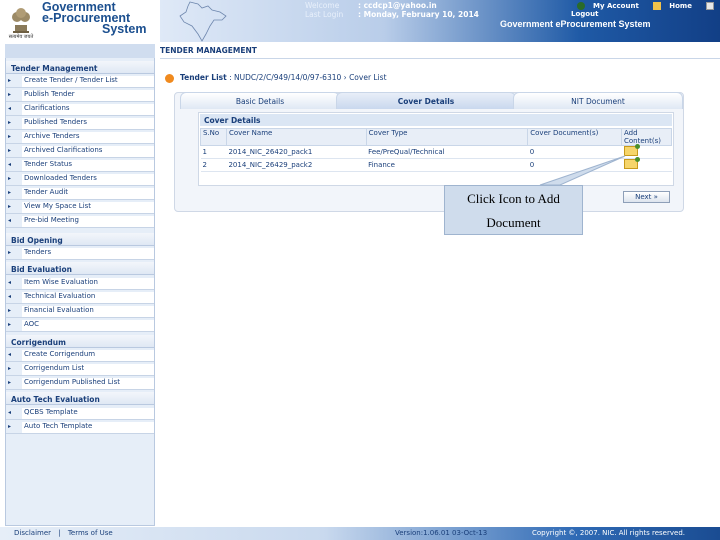  I want to click on sidebar-item: ▸ Corrigendum Published List, so click(80, 383).